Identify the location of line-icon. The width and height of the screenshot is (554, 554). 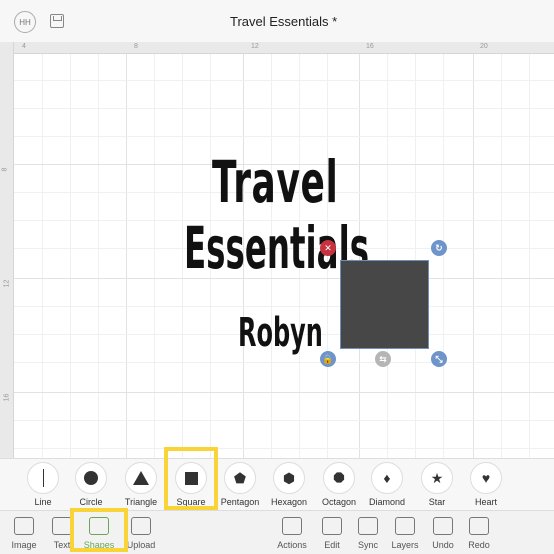
(43, 478).